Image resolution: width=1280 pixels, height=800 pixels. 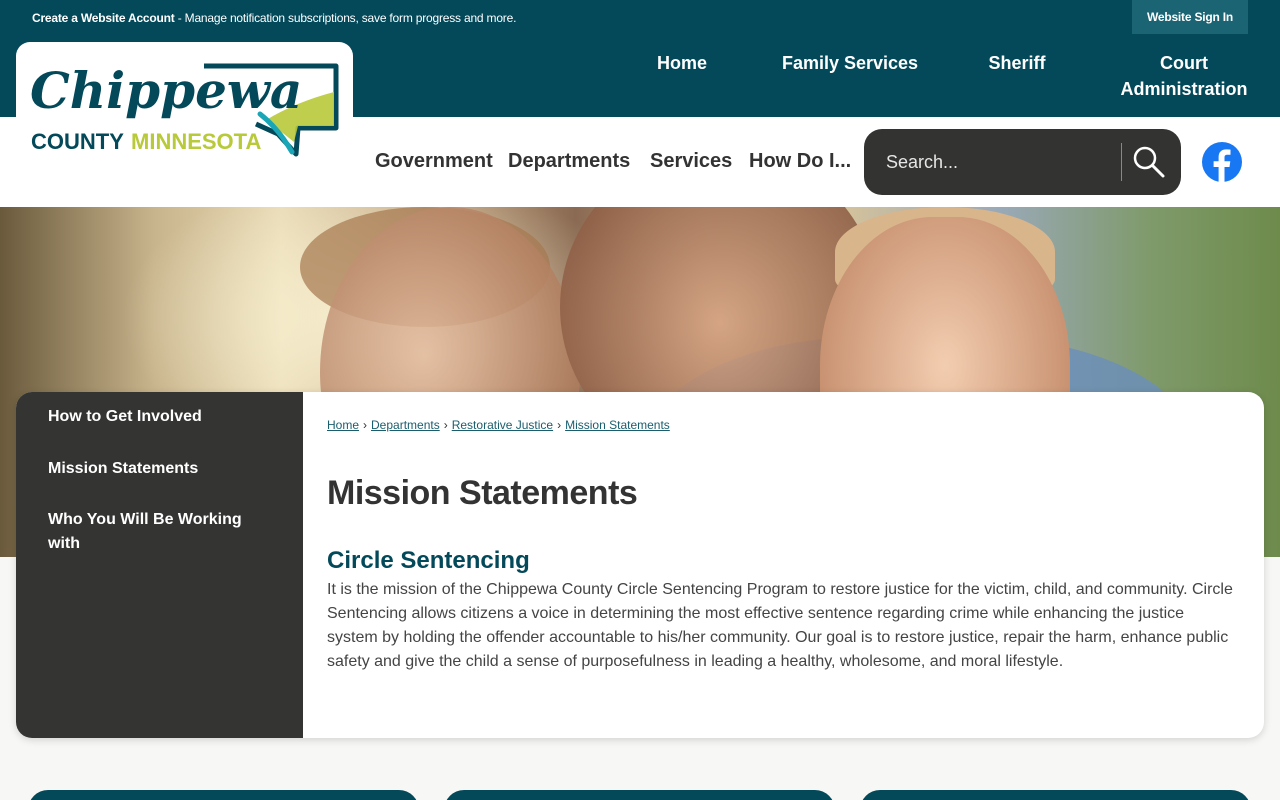 I want to click on logo-graphic: Chippewa COUNTY MINNESOTA, so click(x=184, y=109).